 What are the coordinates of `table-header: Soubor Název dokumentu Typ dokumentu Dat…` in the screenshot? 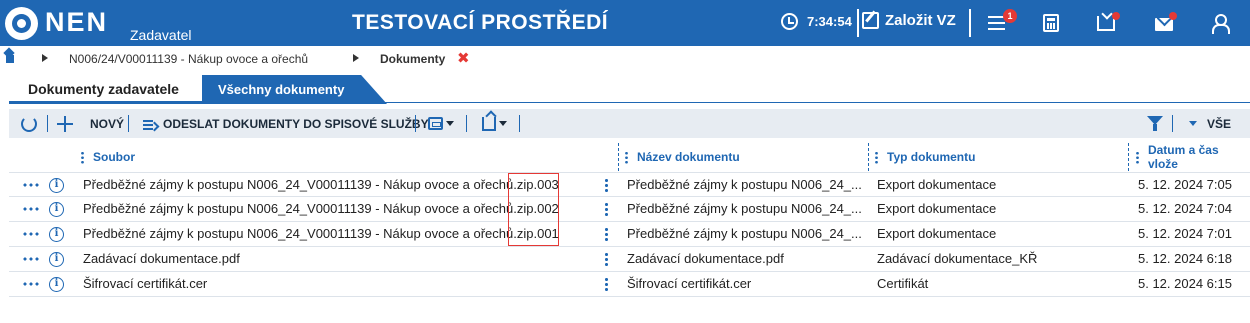 It's located at (629, 157).